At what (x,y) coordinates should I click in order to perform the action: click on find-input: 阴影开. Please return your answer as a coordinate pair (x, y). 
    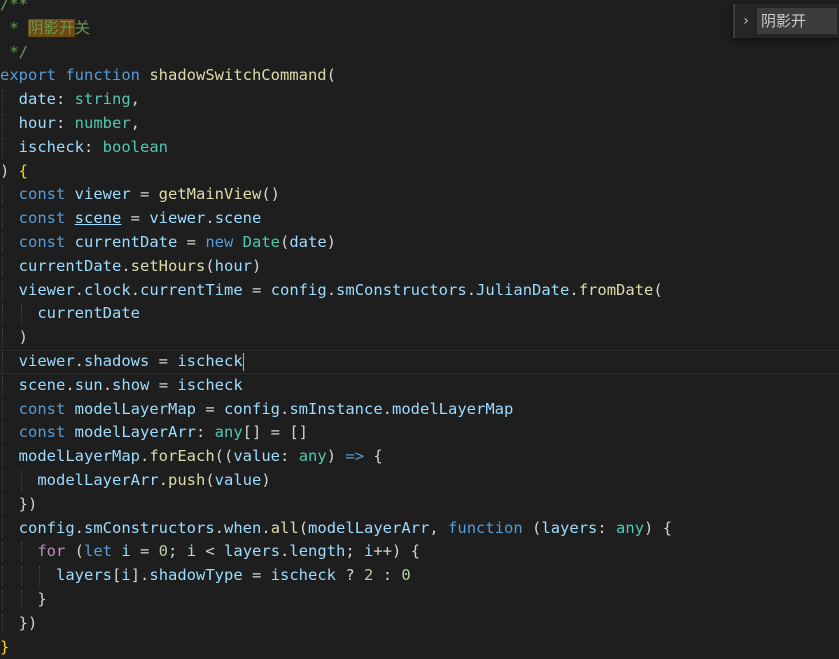
    Looking at the image, I should click on (797, 21).